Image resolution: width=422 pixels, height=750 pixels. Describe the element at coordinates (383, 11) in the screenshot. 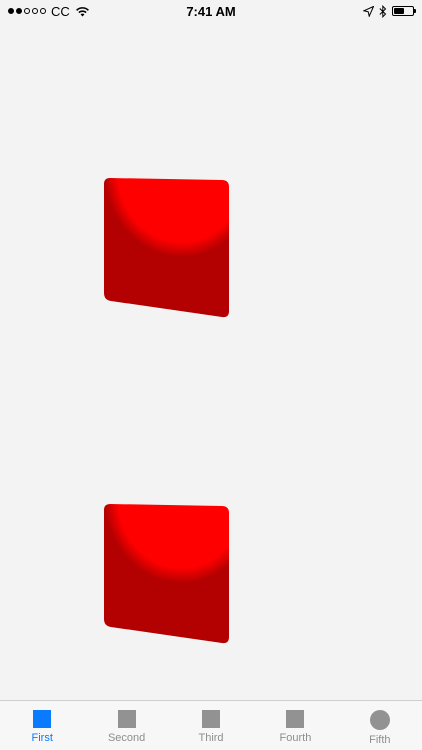

I see `bluetooth-icon` at that location.